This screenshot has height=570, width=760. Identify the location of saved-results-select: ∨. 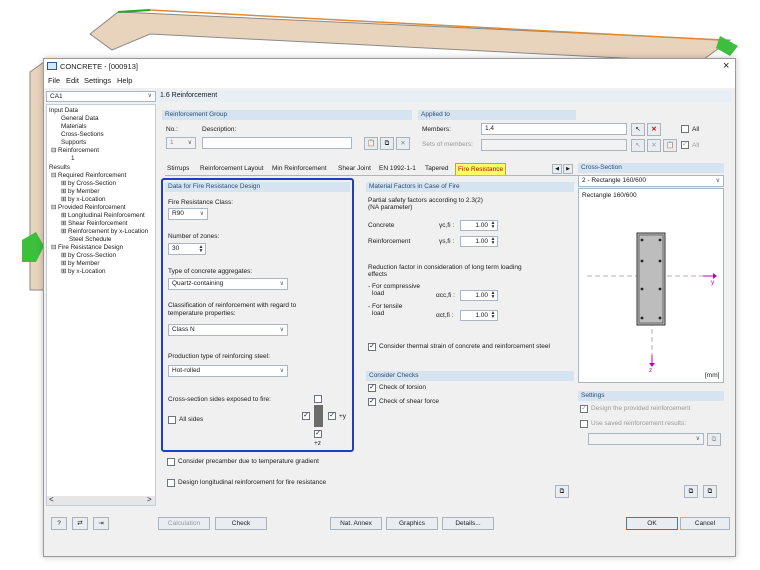
(646, 439).